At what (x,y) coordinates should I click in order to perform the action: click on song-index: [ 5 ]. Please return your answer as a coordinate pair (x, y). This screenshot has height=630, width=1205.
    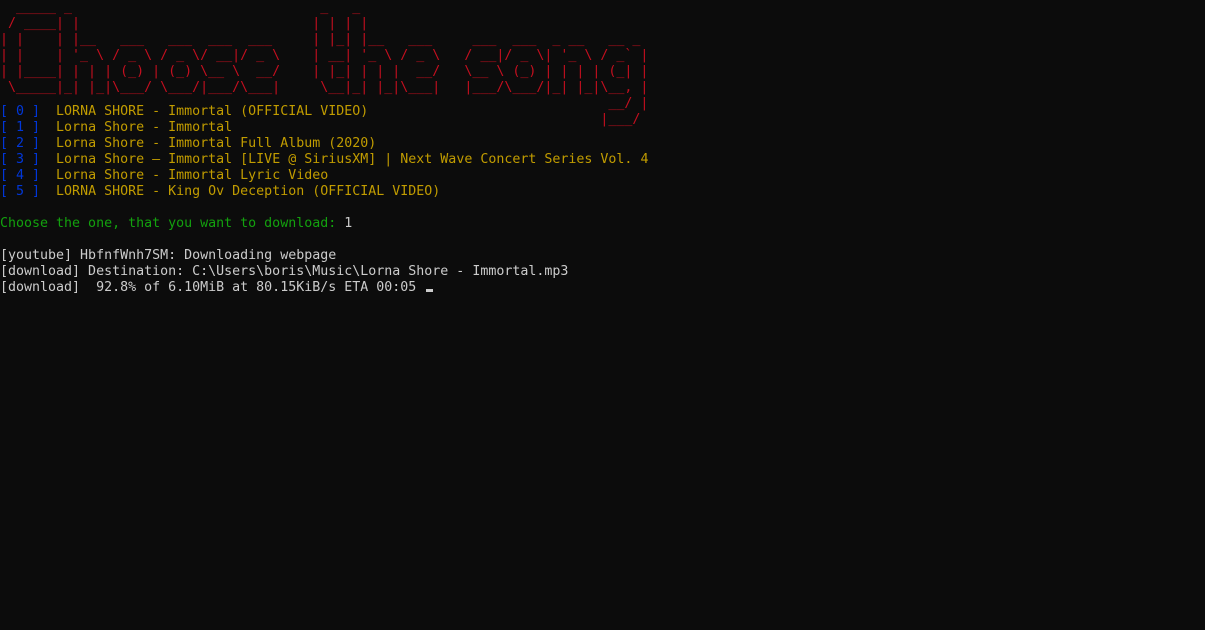
    Looking at the image, I should click on (20, 191).